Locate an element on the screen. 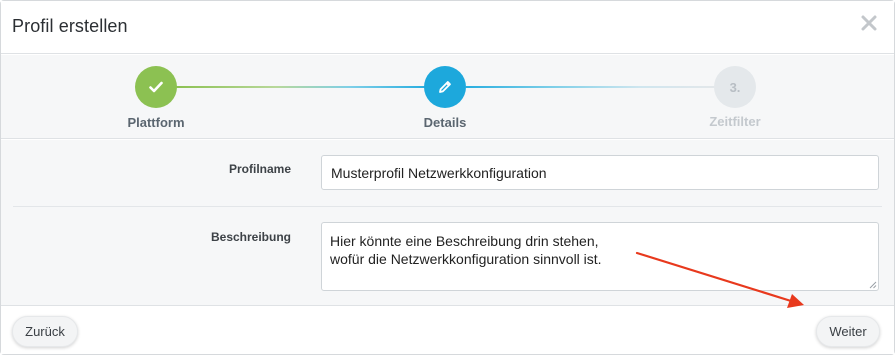 Image resolution: width=895 pixels, height=355 pixels. profile-name-input is located at coordinates (600, 172).